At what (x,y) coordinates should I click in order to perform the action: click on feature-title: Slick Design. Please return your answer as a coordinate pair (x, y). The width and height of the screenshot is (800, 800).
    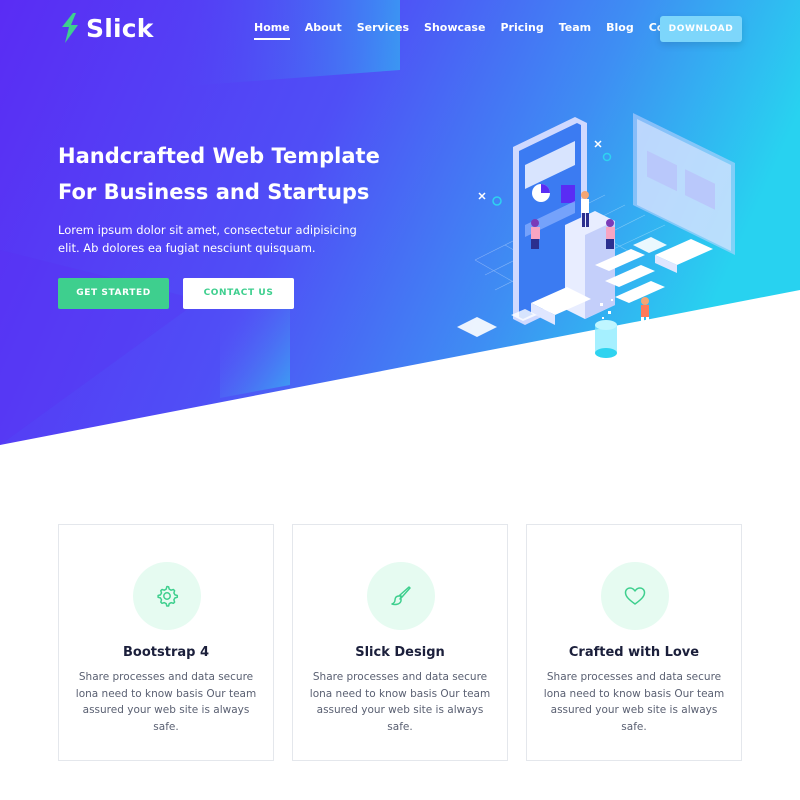
    Looking at the image, I should click on (400, 652).